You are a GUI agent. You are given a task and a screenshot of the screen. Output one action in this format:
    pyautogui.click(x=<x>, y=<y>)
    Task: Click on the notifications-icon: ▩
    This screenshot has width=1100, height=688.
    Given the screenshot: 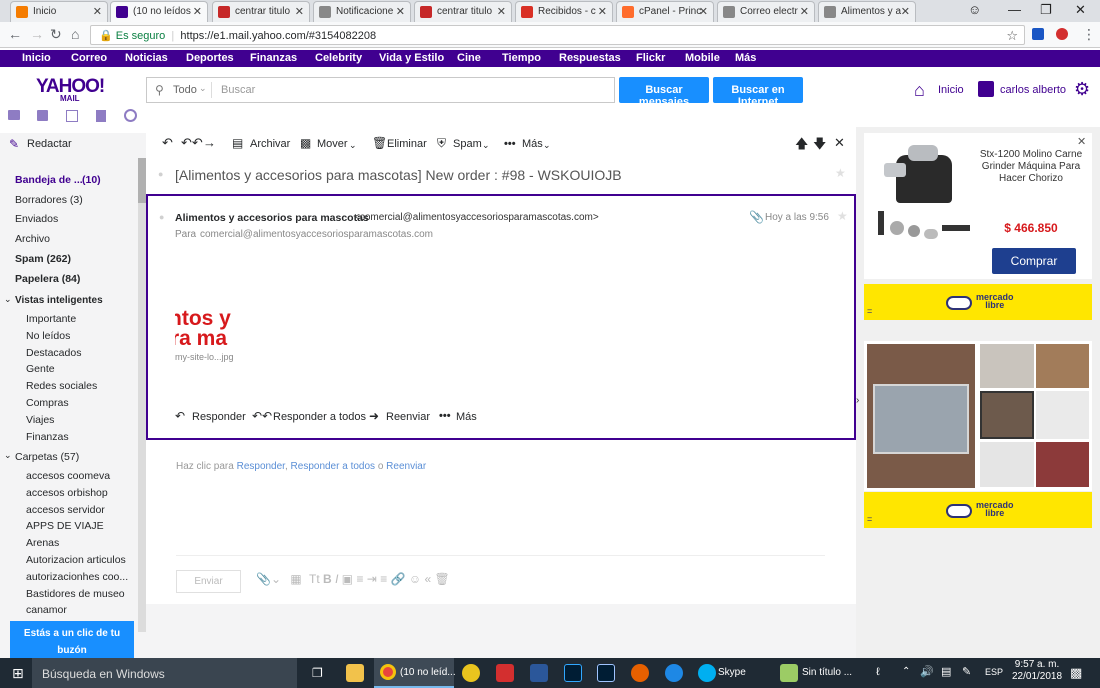 What is the action you would take?
    pyautogui.click(x=1076, y=673)
    